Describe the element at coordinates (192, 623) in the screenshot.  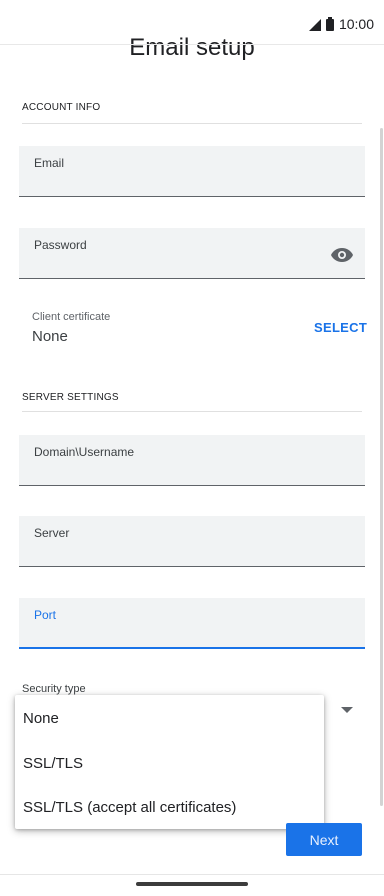
I see `port-field: Port` at that location.